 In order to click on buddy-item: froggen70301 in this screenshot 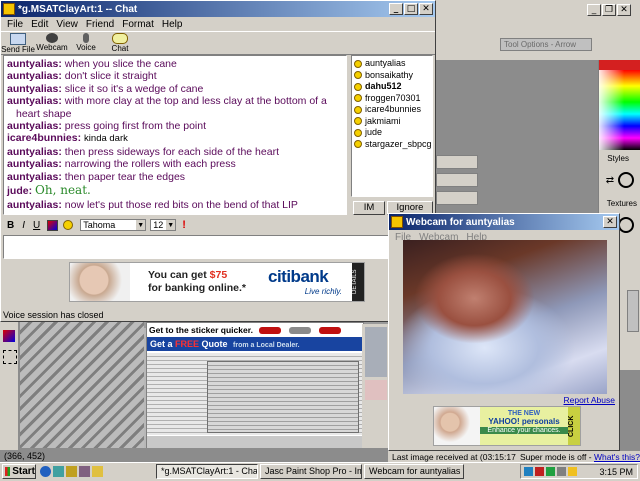, I will do `click(392, 99)`.